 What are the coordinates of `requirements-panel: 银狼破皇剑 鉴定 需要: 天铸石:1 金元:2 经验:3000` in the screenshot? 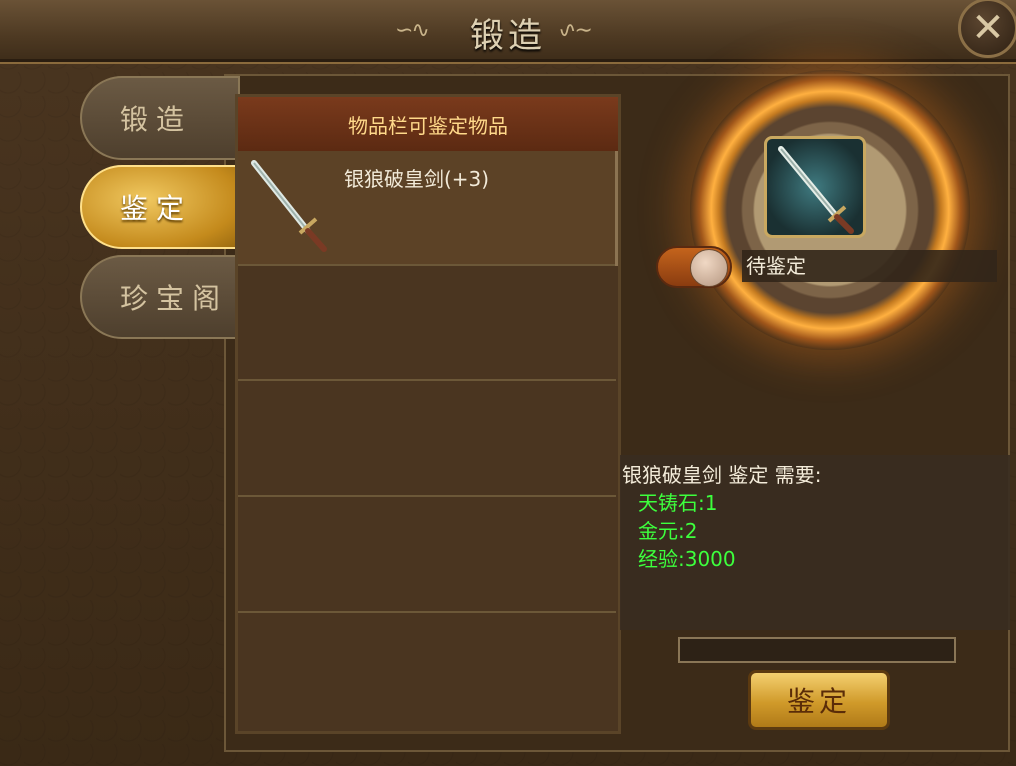 It's located at (815, 542).